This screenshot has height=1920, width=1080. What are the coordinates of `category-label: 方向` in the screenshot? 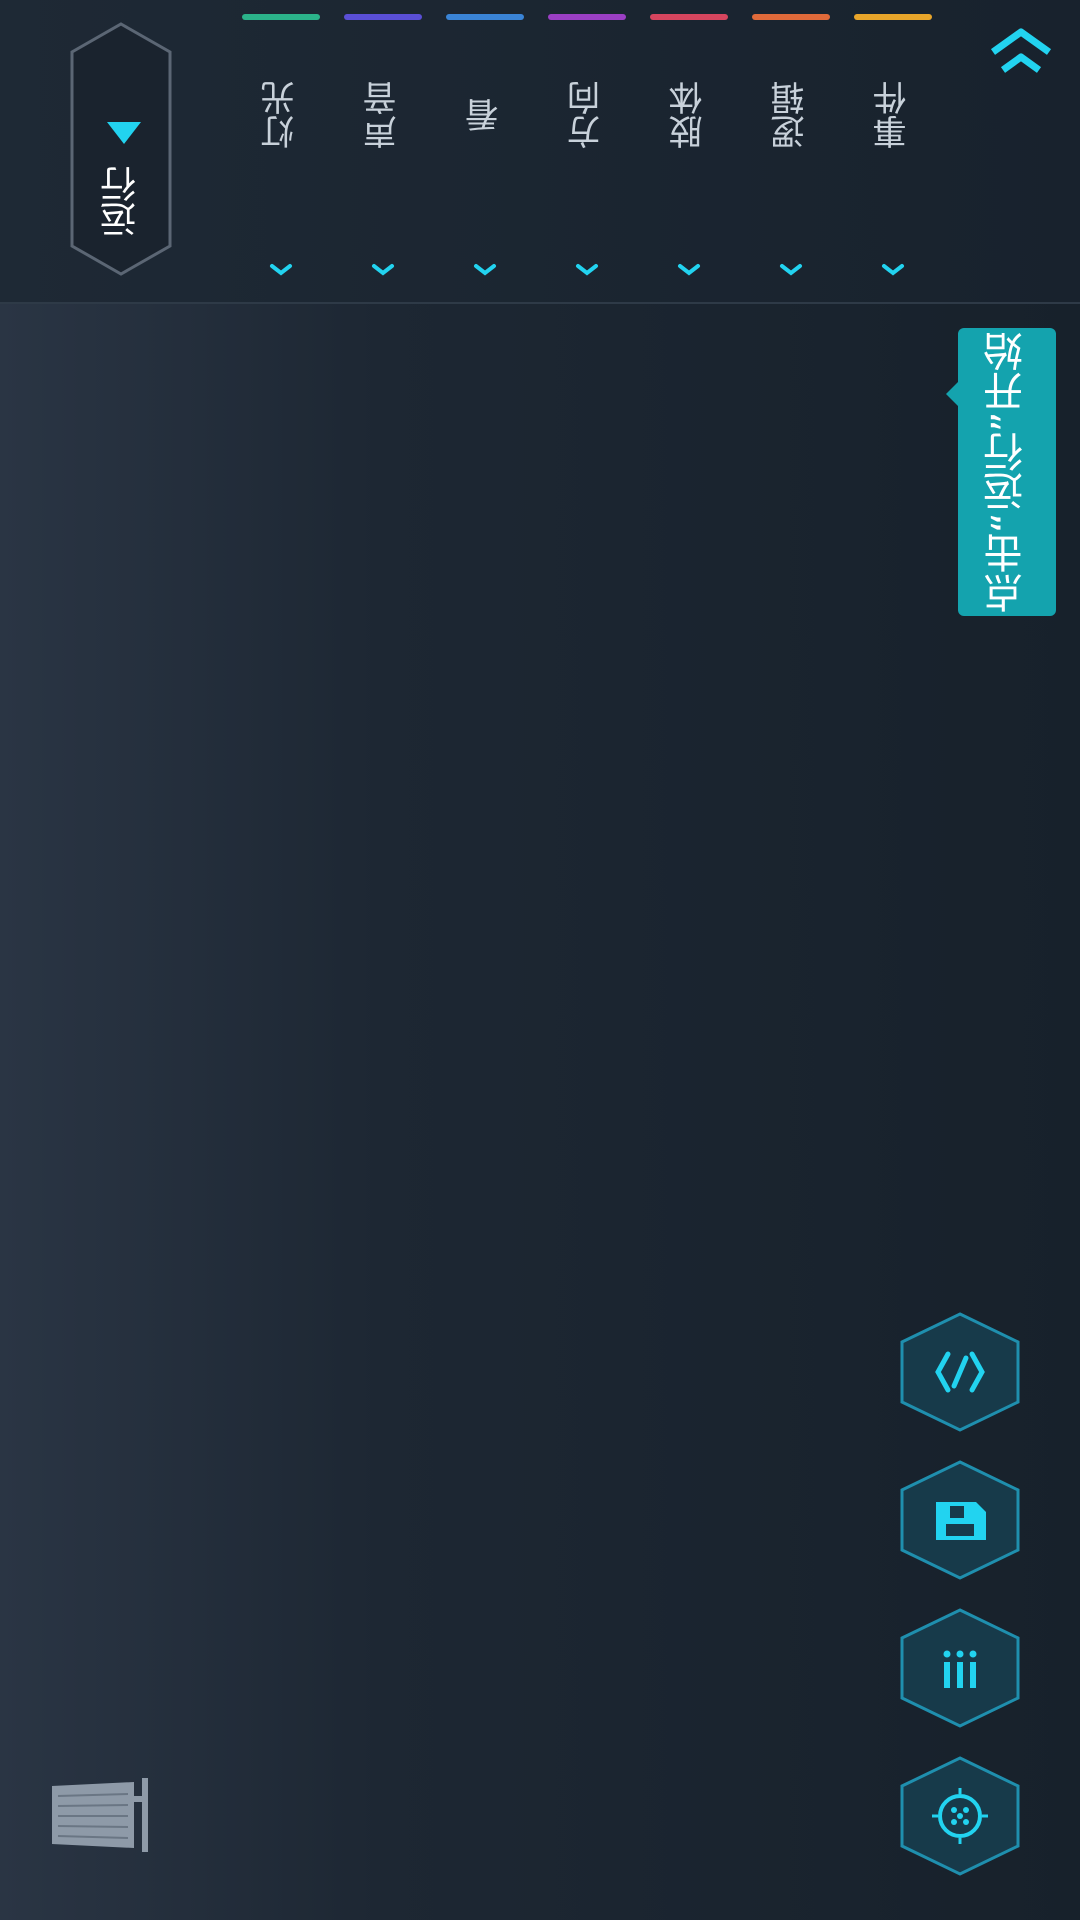 It's located at (587, 115).